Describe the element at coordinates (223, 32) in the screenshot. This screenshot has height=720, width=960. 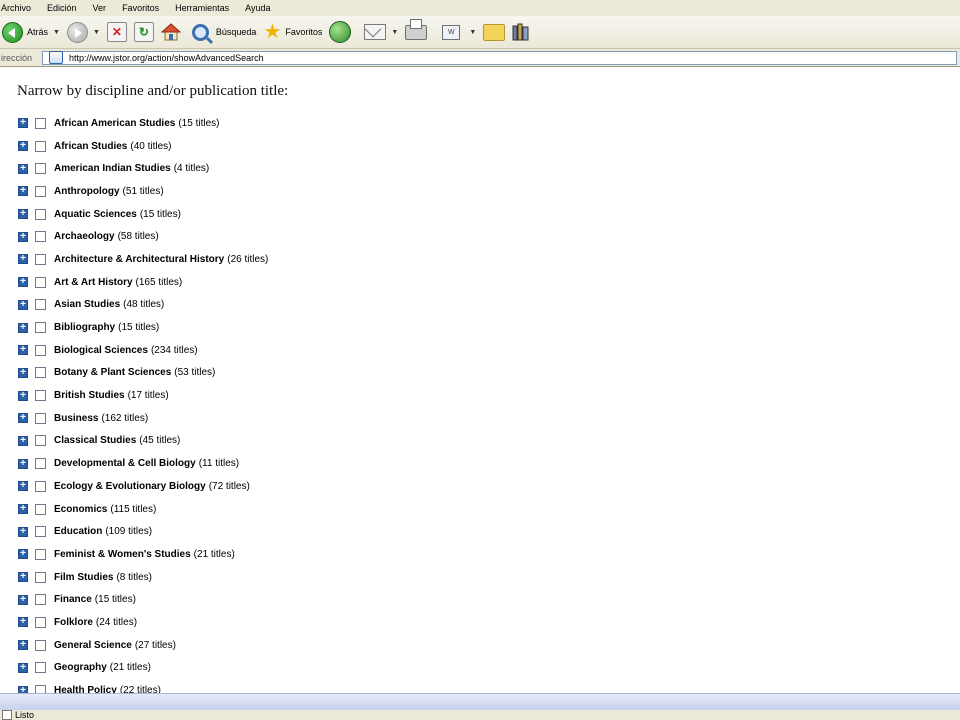
I see `search-button: Búsqueda` at that location.